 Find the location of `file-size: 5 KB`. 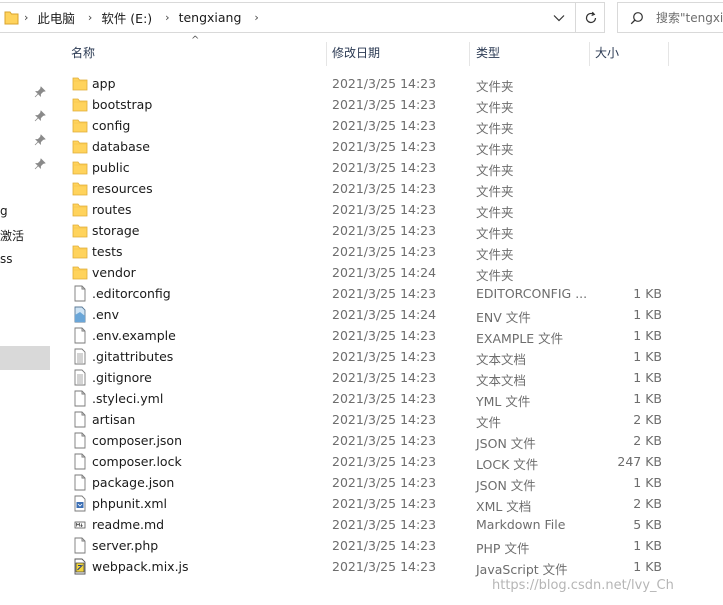

file-size: 5 KB is located at coordinates (647, 524).